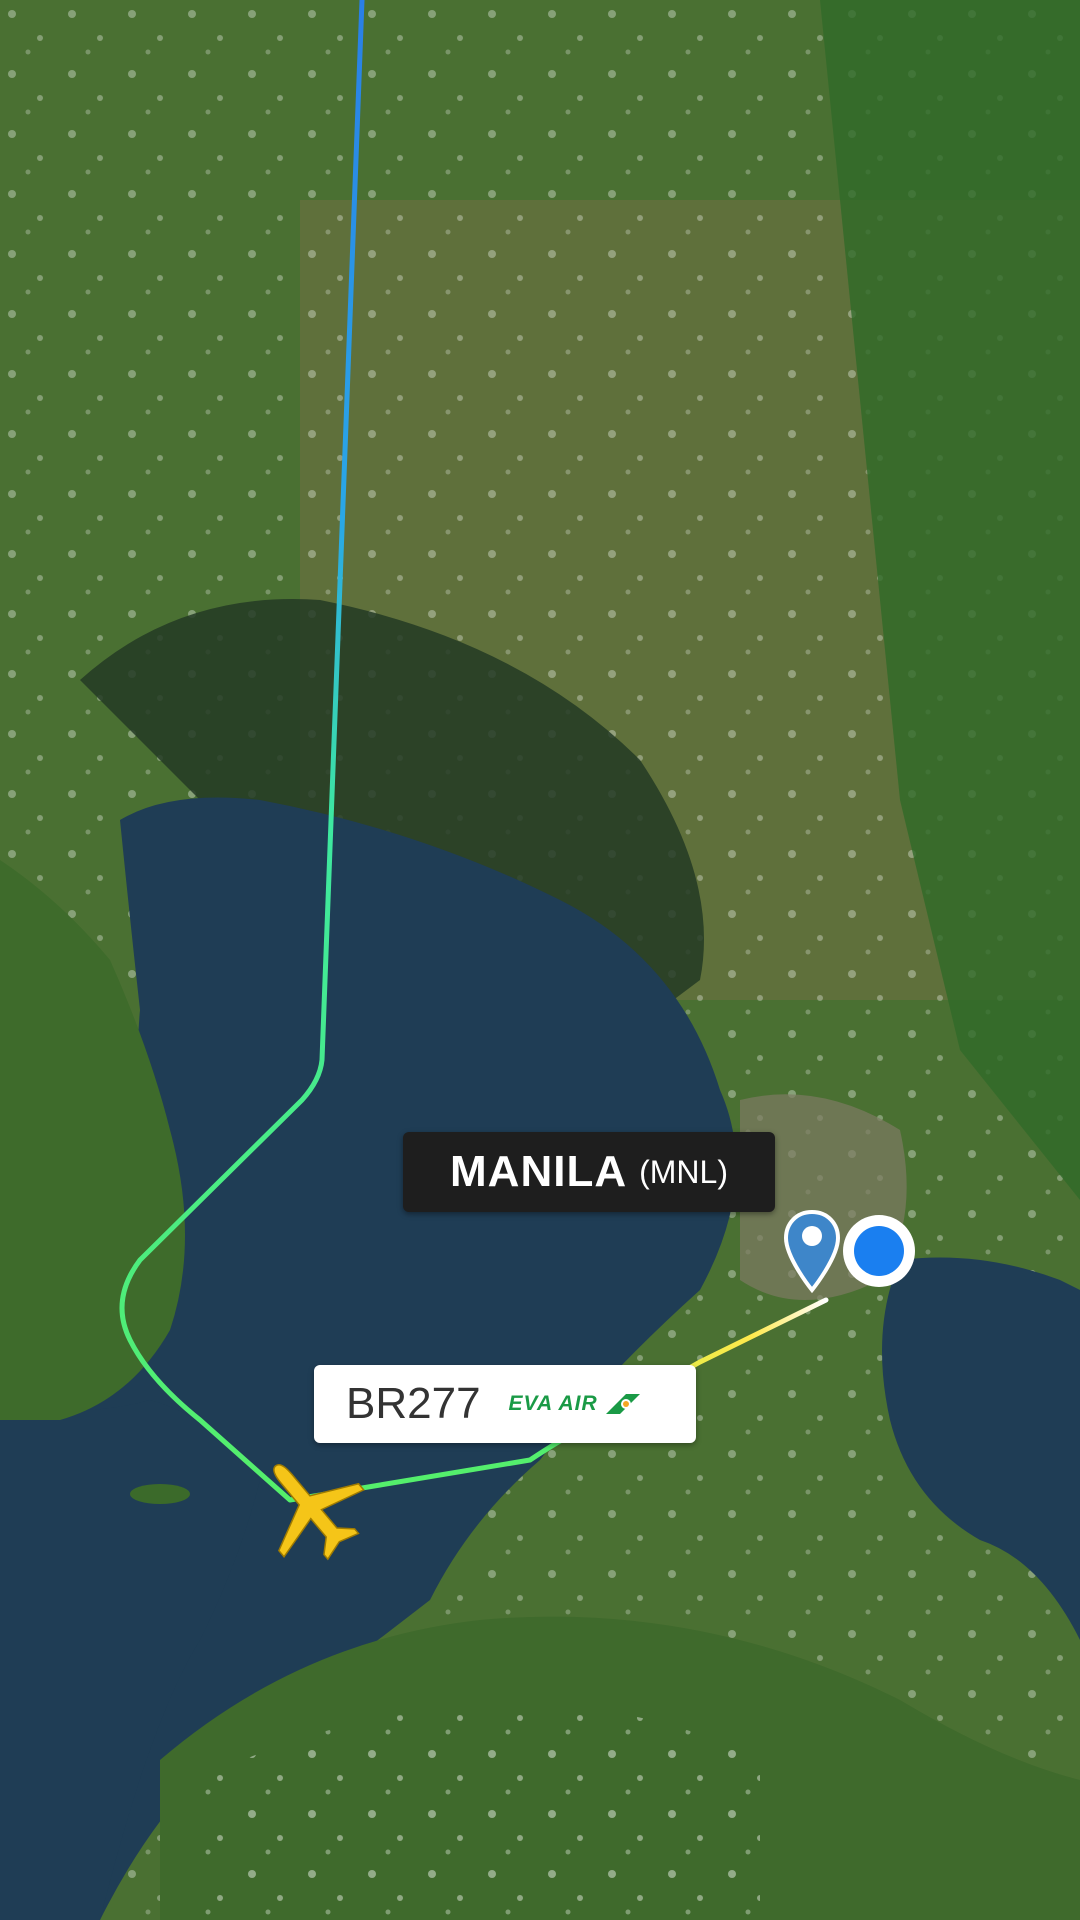 The image size is (1080, 1920). Describe the element at coordinates (505, 1404) in the screenshot. I see `flight-label: BR277 EVA AIR` at that location.